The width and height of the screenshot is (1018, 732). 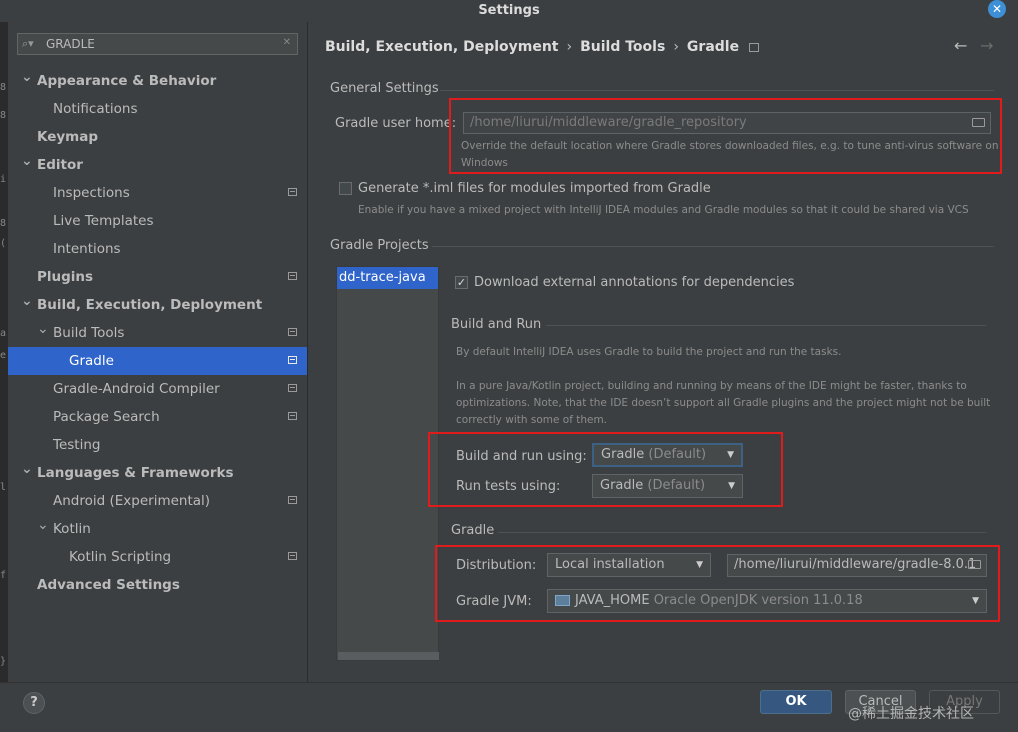 I want to click on sidebar-item-label: Build, Execution, Deployment, so click(x=150, y=305).